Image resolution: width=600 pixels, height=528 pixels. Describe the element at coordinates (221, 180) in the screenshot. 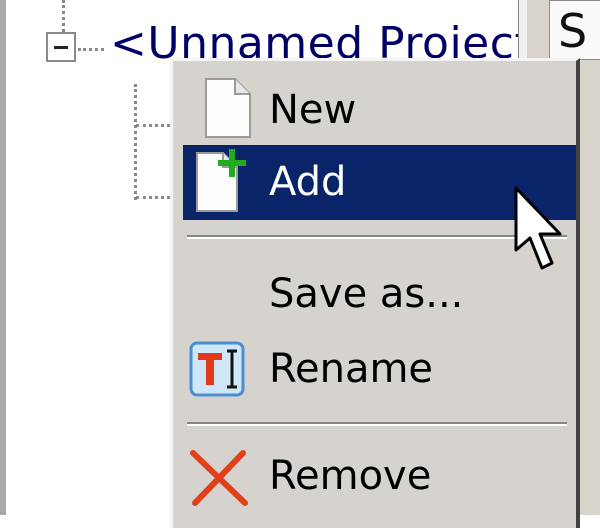

I see `add-document-icon` at that location.